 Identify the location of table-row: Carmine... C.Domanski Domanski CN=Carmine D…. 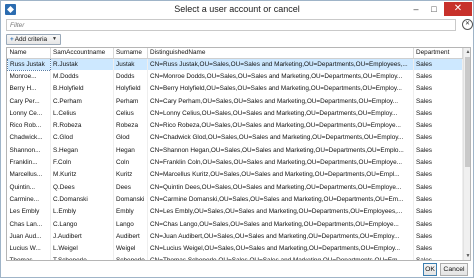
(235, 199).